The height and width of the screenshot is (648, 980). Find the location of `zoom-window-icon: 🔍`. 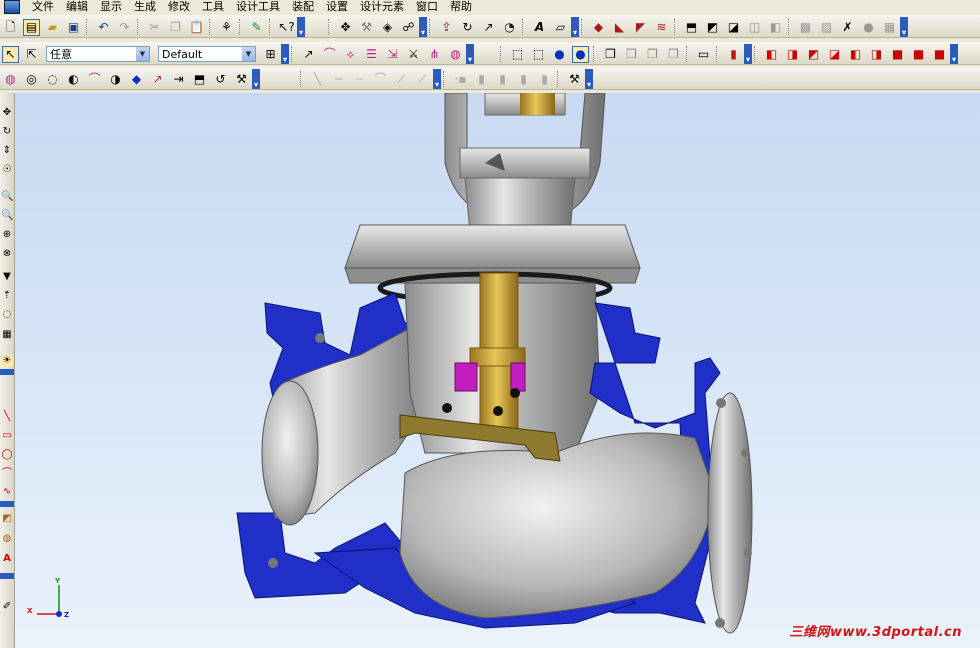

zoom-window-icon: 🔍 is located at coordinates (7, 216).